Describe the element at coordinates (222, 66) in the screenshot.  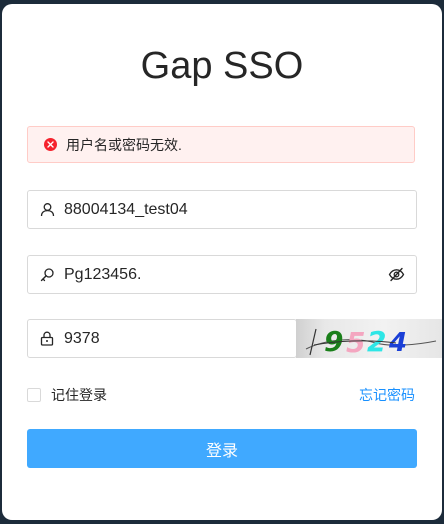
I see `page-title: Gap SSO` at that location.